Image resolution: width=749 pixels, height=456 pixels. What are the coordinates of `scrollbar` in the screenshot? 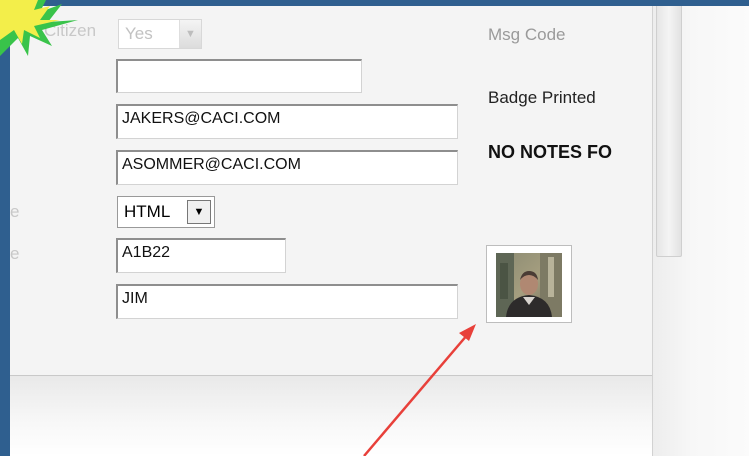 It's located at (669, 131).